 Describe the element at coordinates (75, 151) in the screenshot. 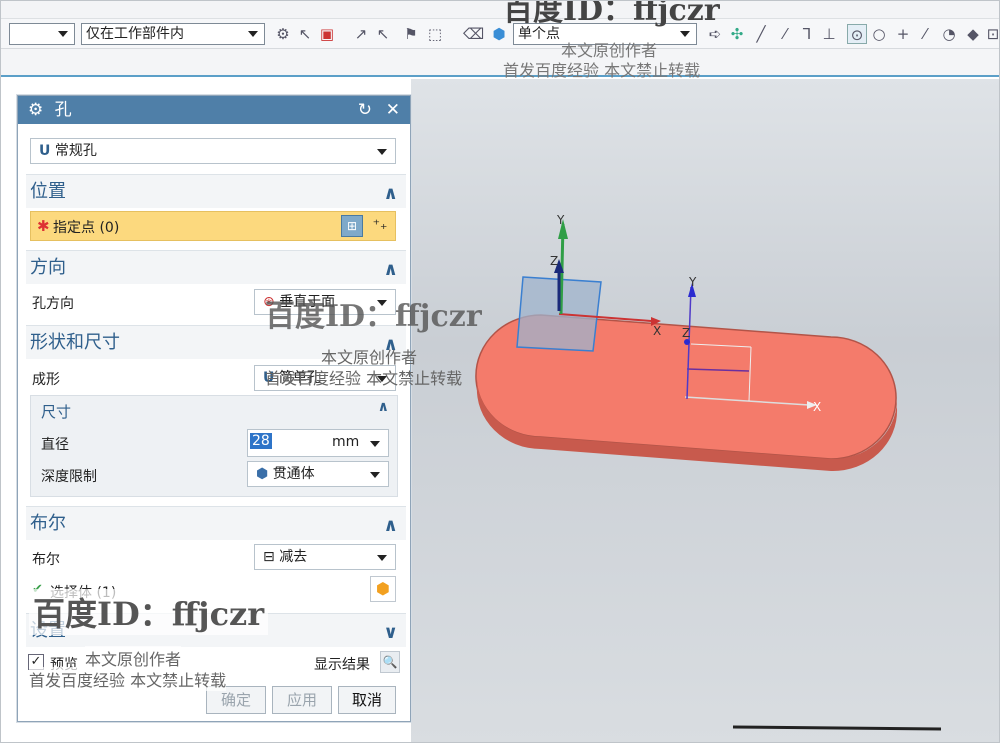

I see `hole-type-value: 常规孔` at that location.